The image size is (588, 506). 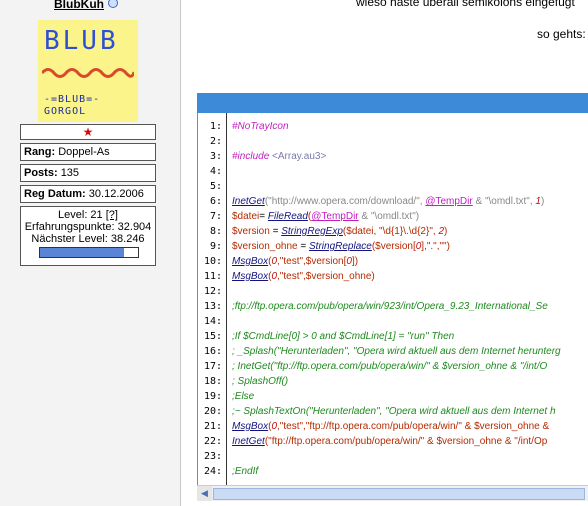 I want to click on level-text: Level: 21, so click(x=80, y=215).